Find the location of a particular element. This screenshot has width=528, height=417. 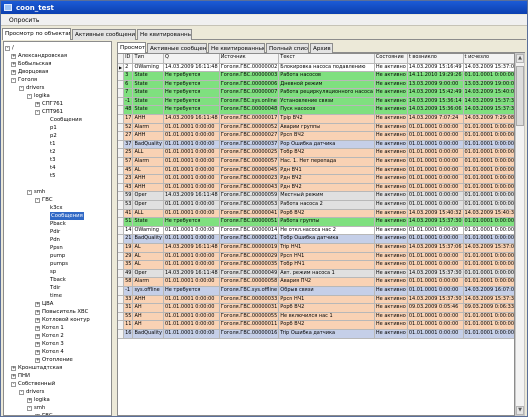

tree-node: Tback is located at coordinates (58, 280).